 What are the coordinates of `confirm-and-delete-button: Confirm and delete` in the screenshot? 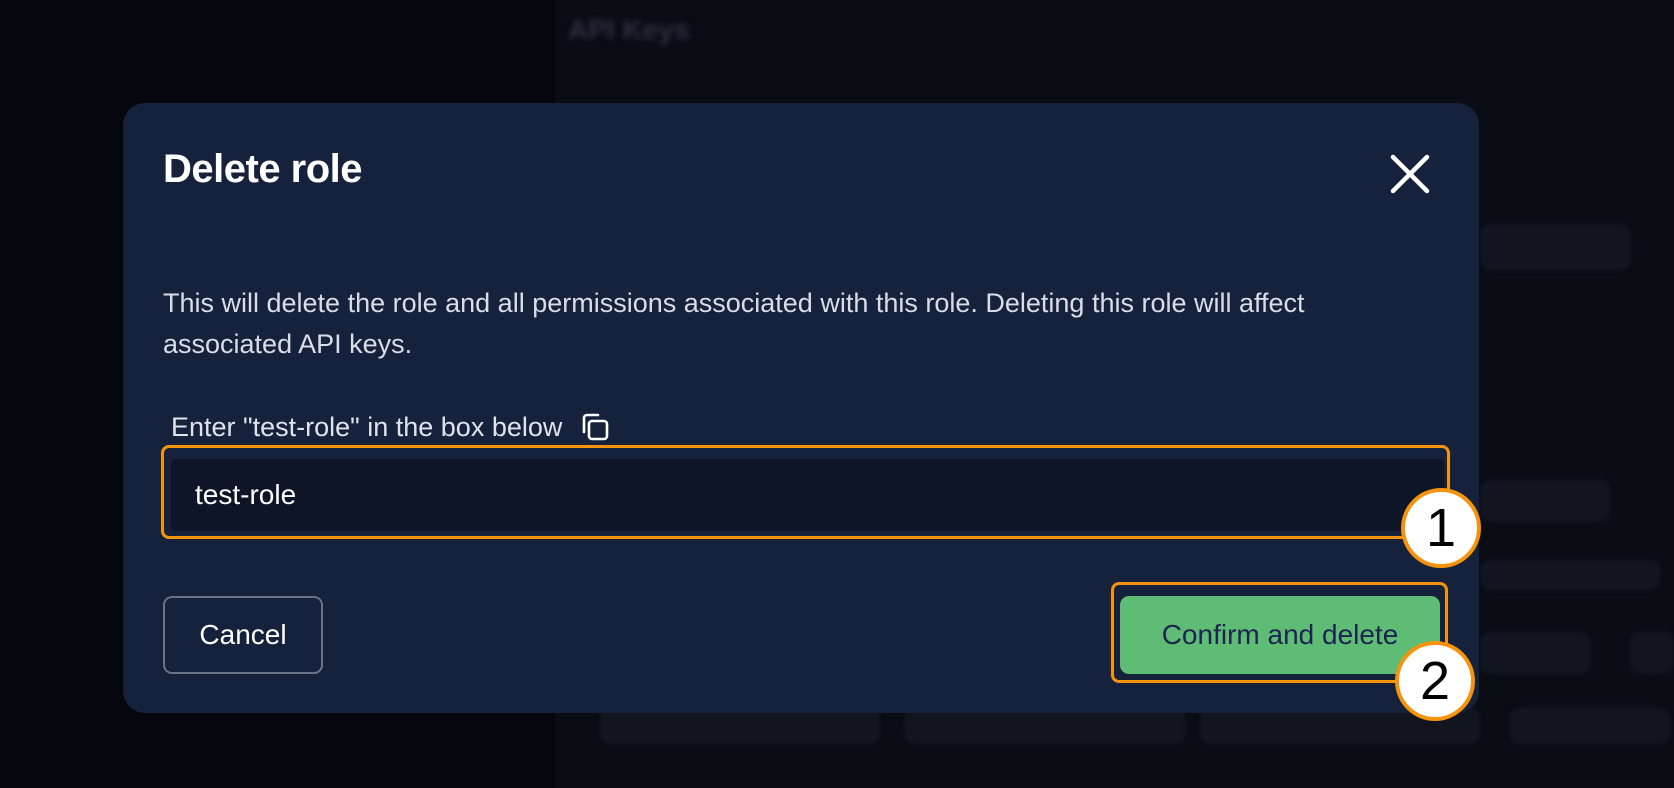 It's located at (1280, 635).